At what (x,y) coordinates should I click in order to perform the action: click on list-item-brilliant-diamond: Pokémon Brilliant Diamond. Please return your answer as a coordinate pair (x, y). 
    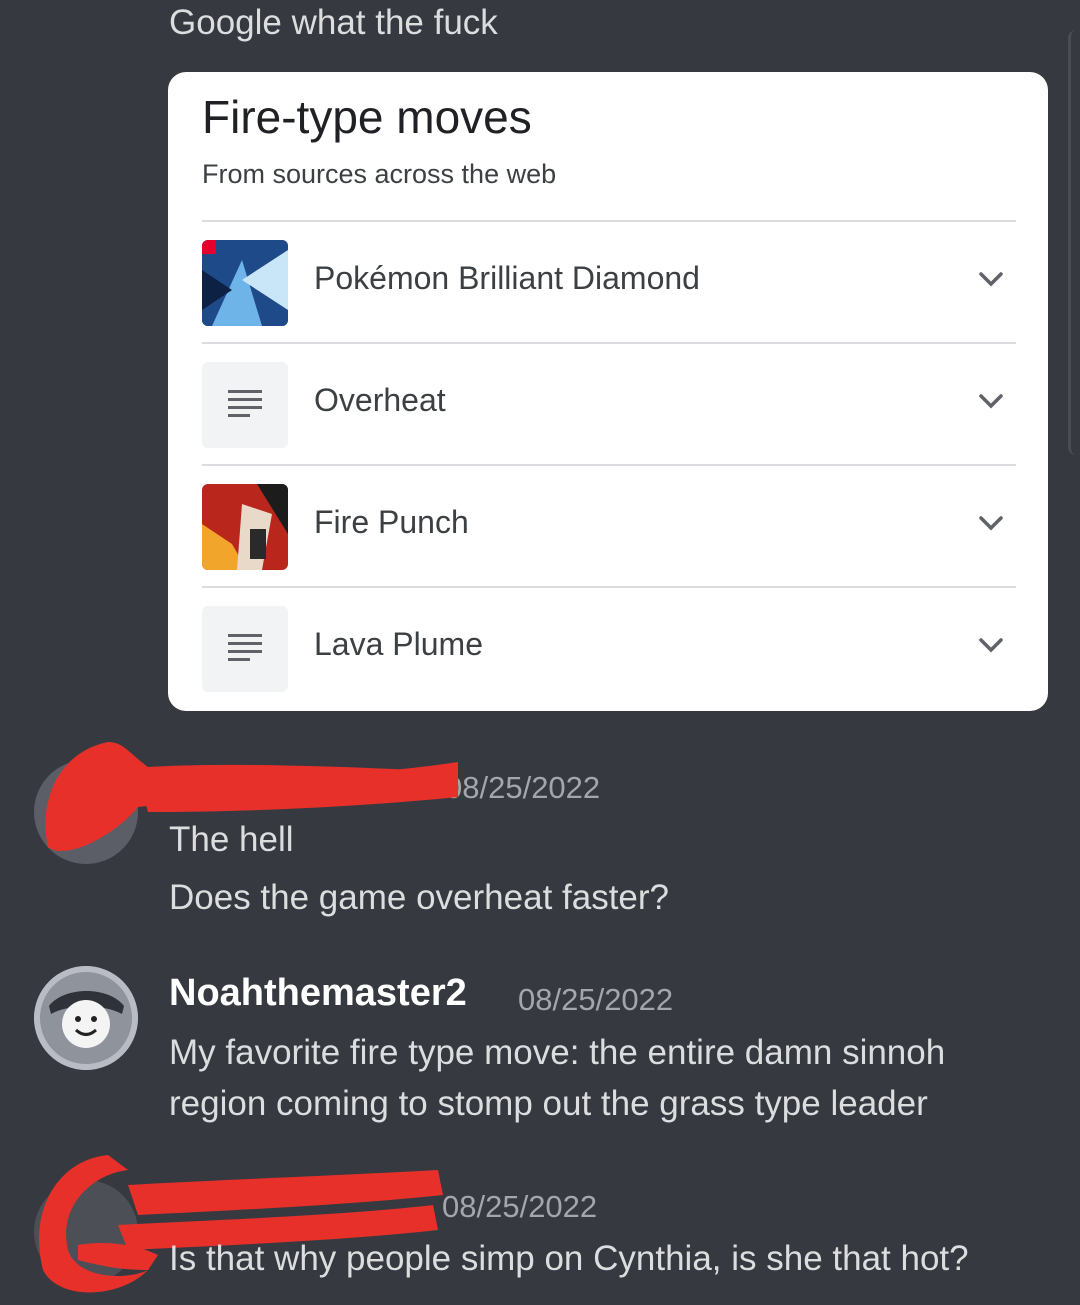
    Looking at the image, I should click on (609, 281).